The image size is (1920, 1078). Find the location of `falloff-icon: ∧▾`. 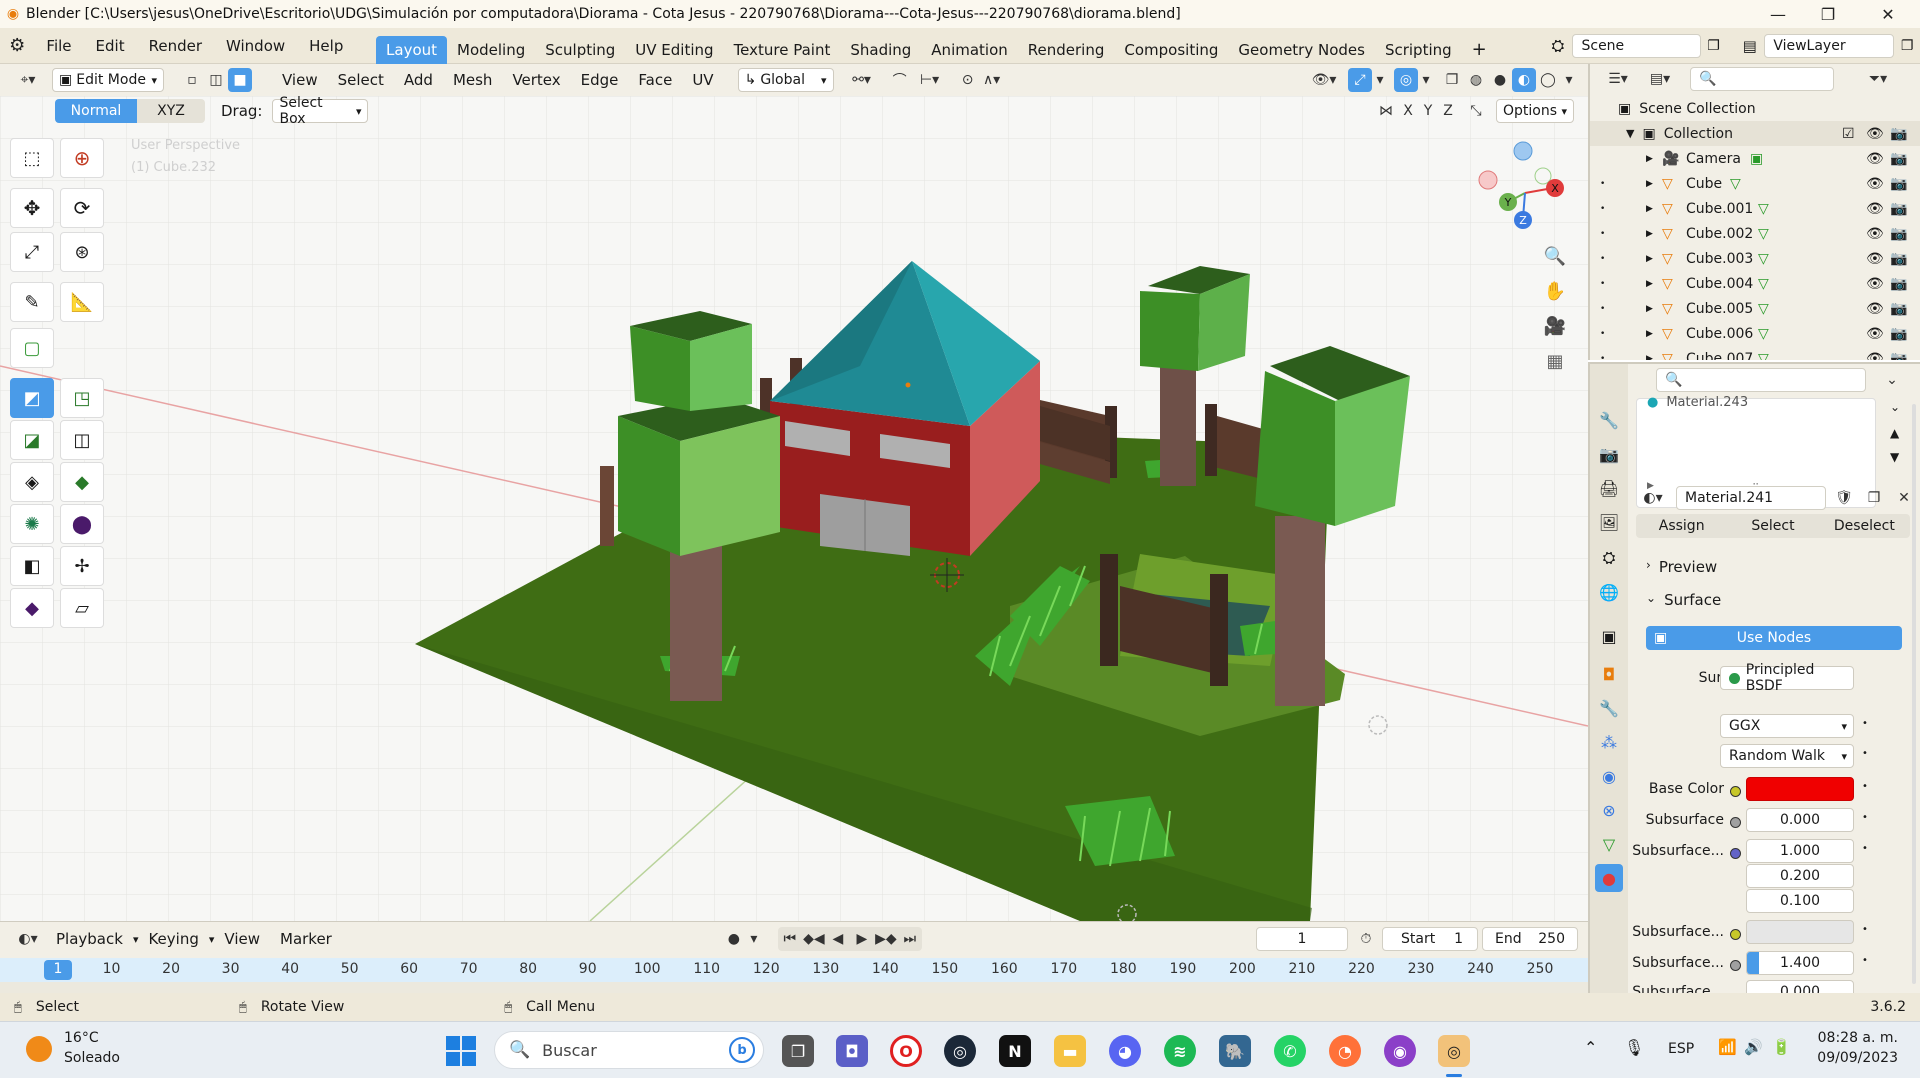

falloff-icon: ∧▾ is located at coordinates (992, 80).